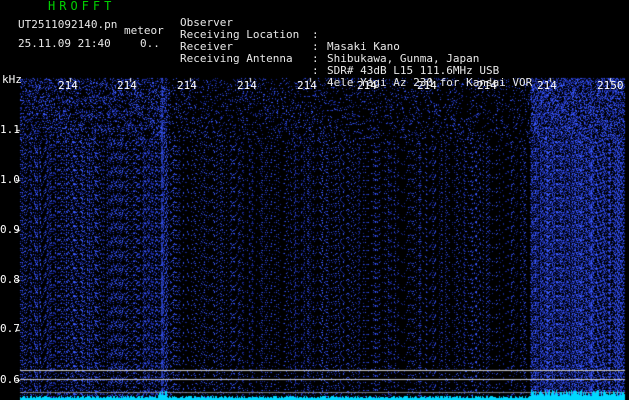 Image resolution: width=629 pixels, height=400 pixels. What do you see at coordinates (290, 29) in the screenshot?
I see `meta-row-observer: Observer : Masaki Kano` at bounding box center [290, 29].